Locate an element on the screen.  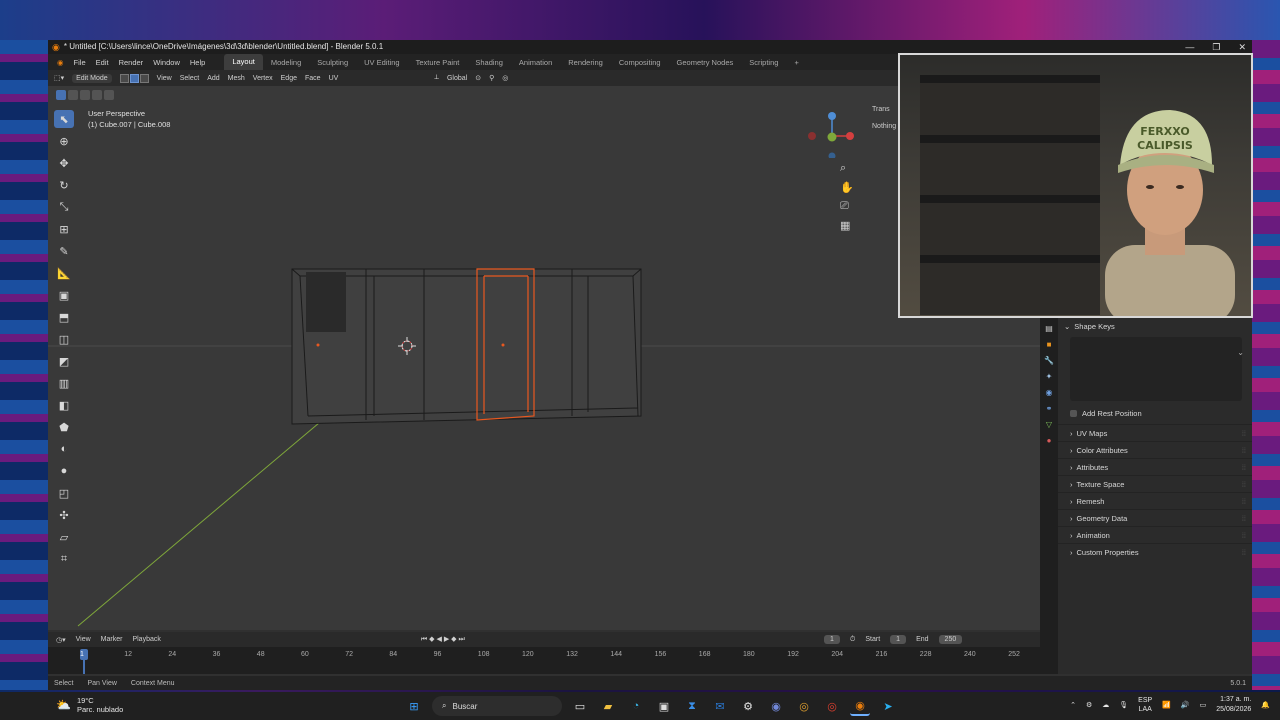
proportional-edit-icon: ◎ is located at coordinates (505, 78).